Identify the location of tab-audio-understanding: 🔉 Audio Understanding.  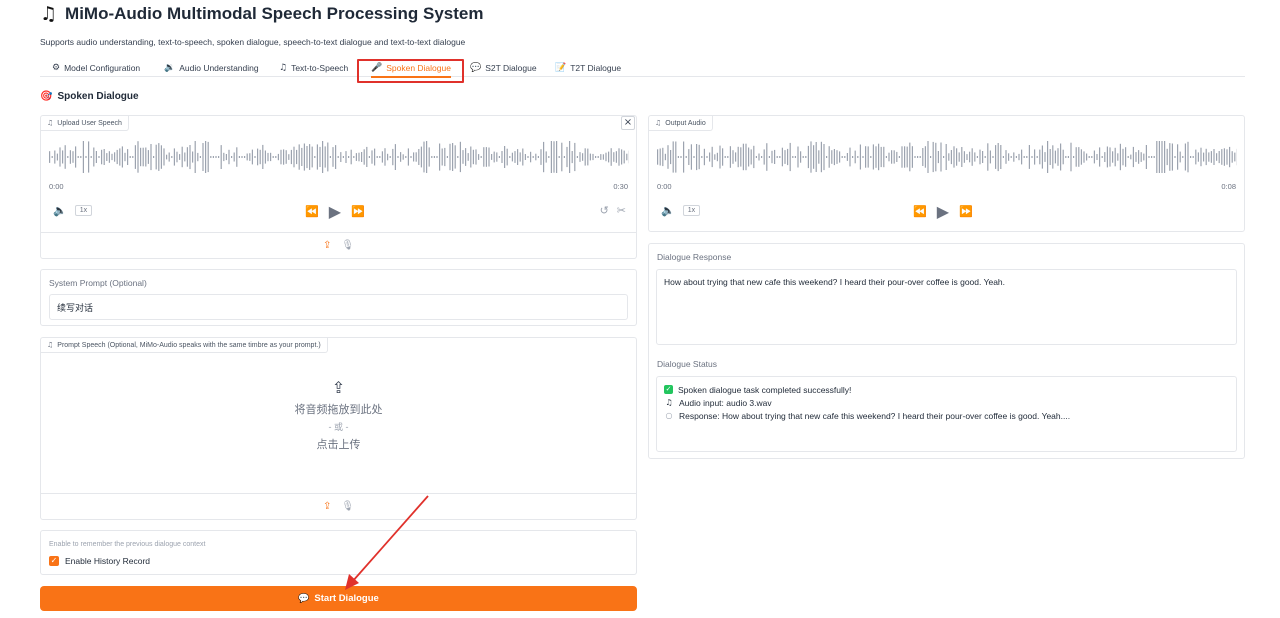
(211, 67).